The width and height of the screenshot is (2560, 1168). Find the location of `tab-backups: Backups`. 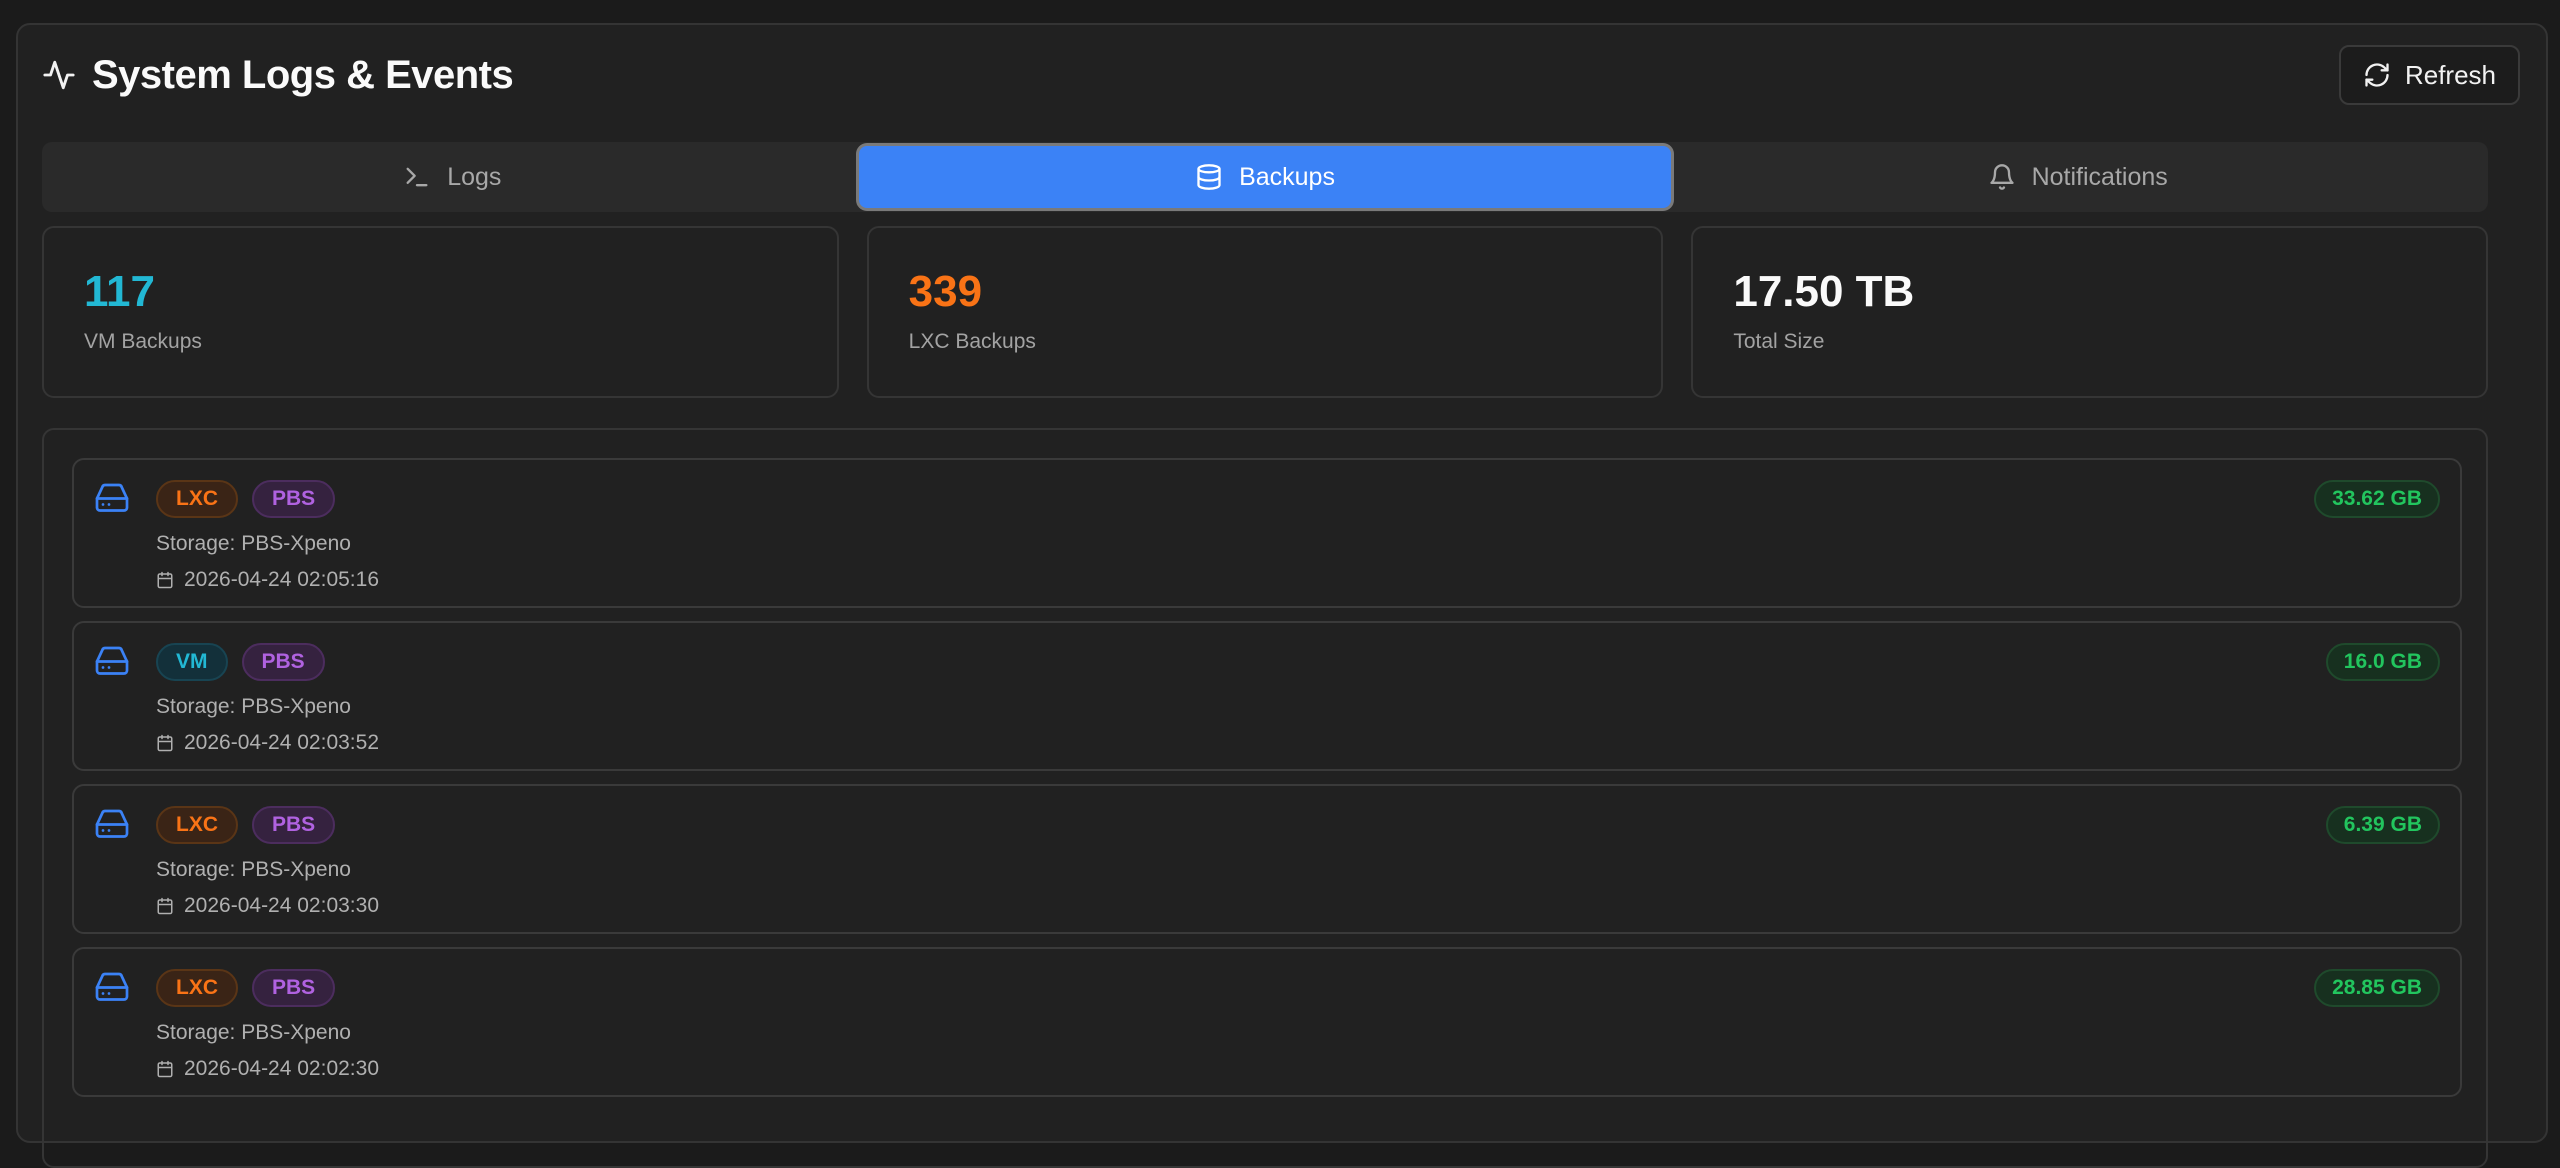

tab-backups: Backups is located at coordinates (1265, 177).